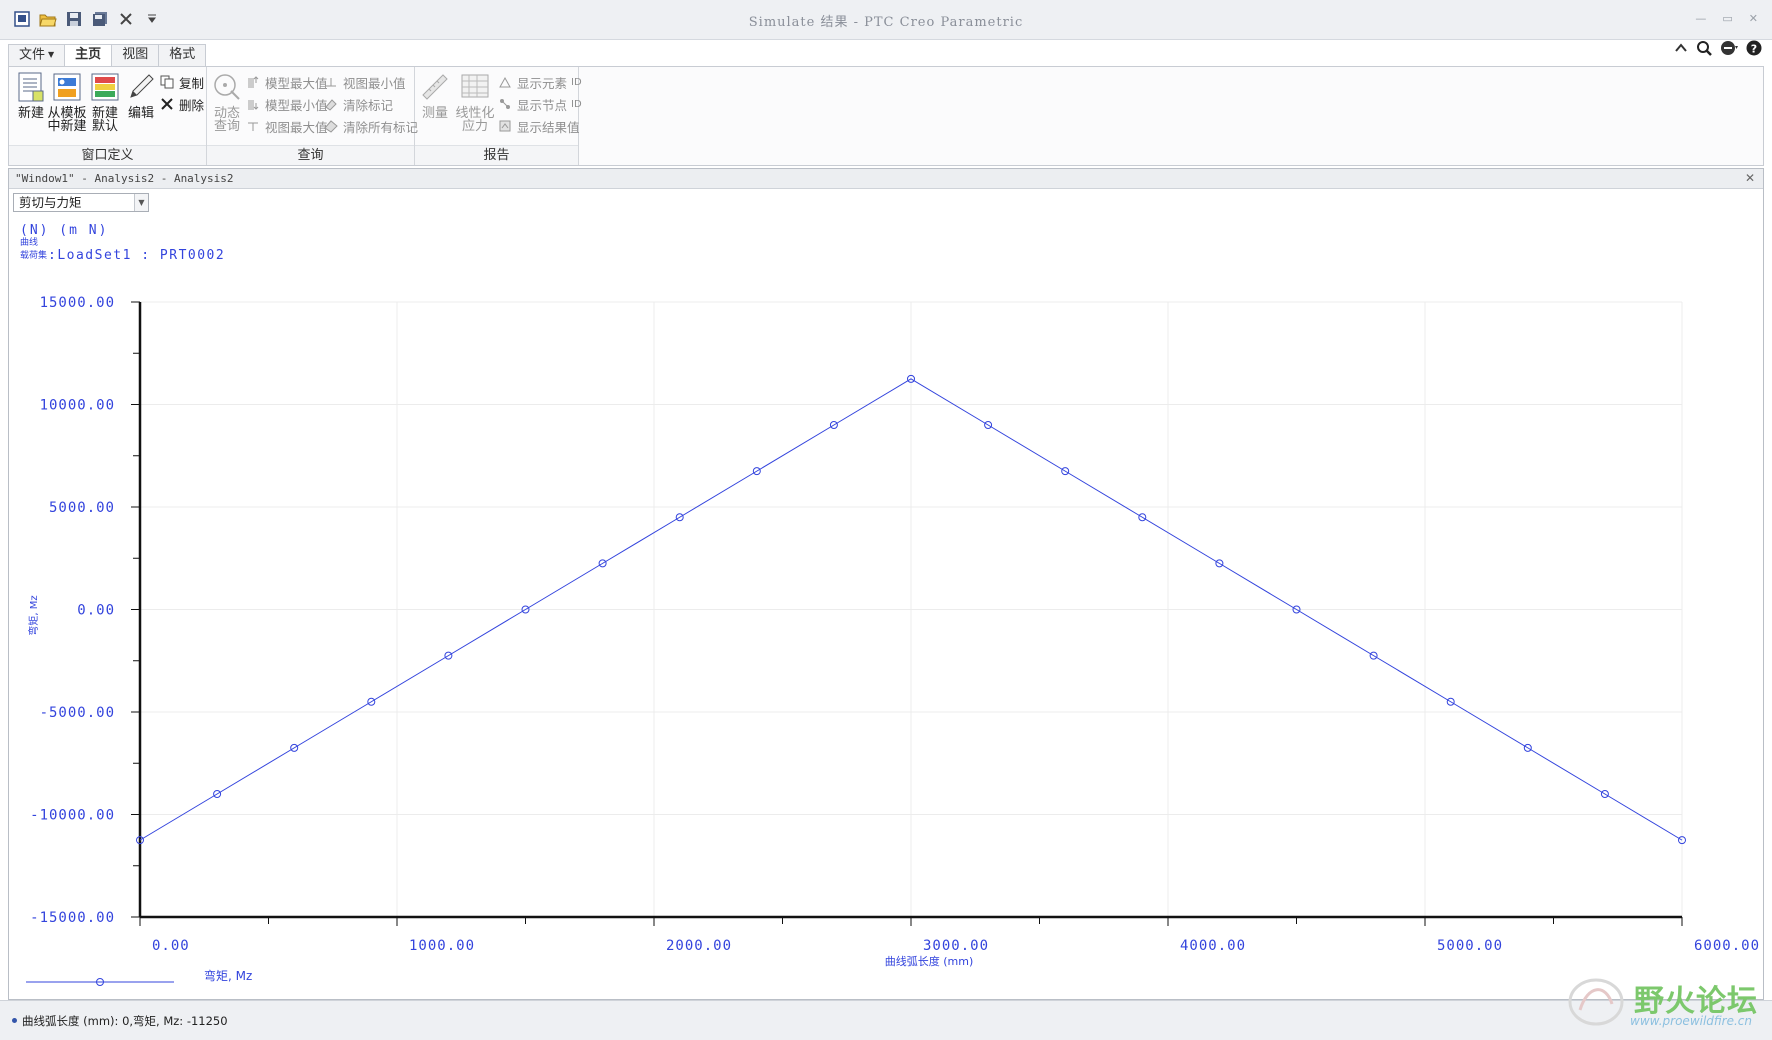 The image size is (1772, 1040). What do you see at coordinates (29, 242) in the screenshot?
I see `curve-label: 曲线` at bounding box center [29, 242].